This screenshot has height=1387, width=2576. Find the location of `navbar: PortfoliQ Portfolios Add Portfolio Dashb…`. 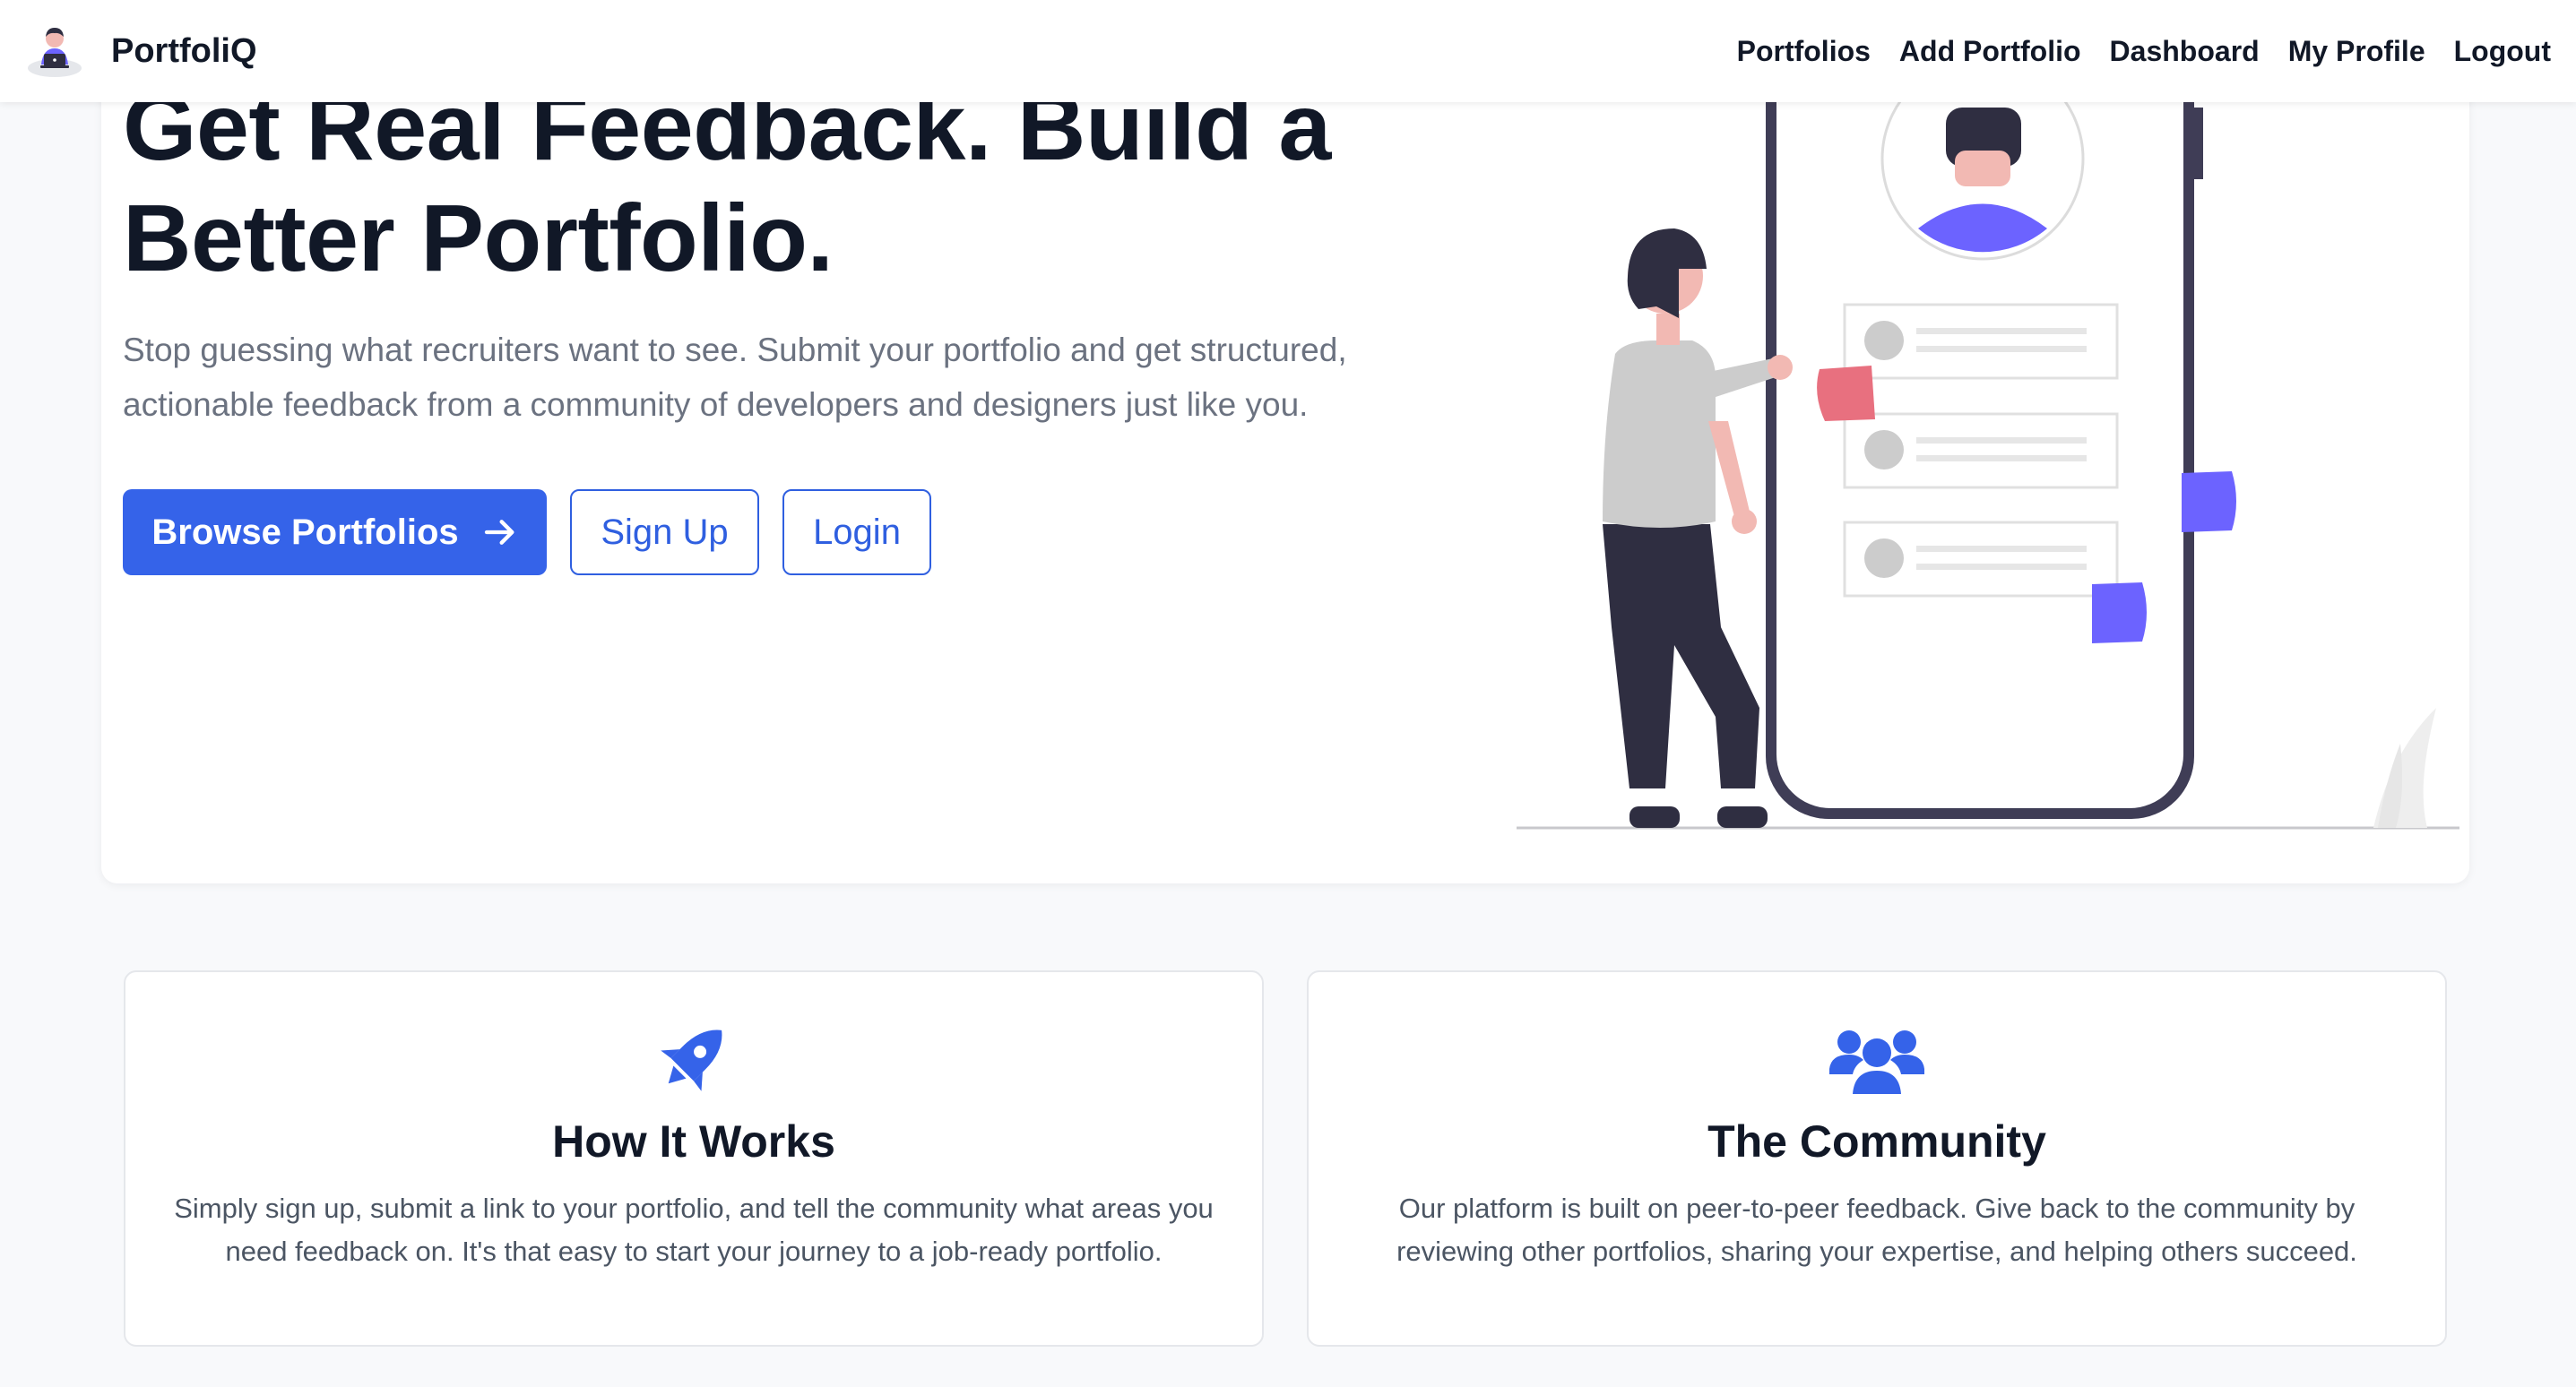

navbar: PortfoliQ Portfolios Add Portfolio Dashb… is located at coordinates (1288, 51).